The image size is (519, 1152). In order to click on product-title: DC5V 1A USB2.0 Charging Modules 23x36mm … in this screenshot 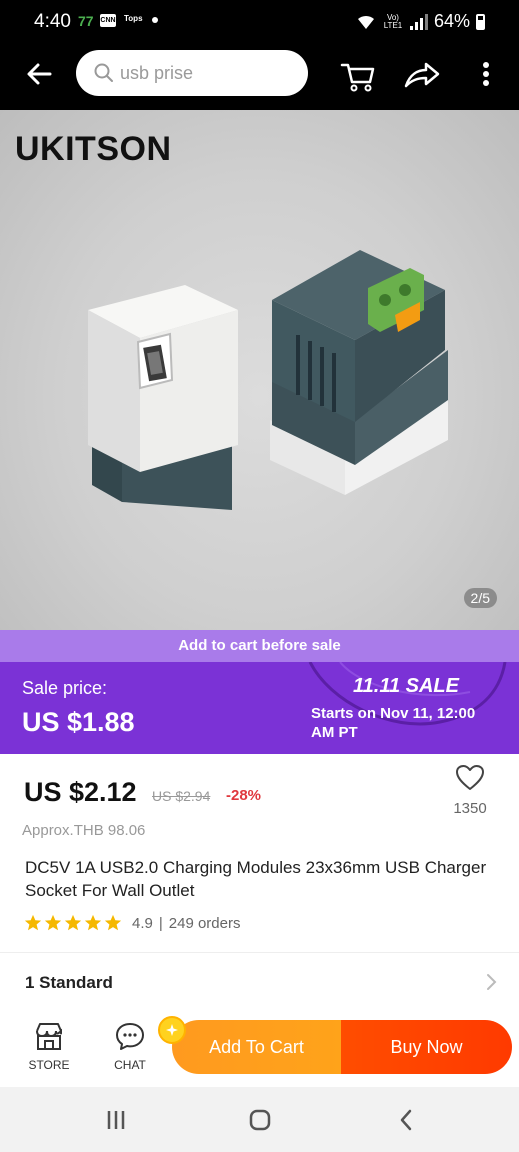, I will do `click(256, 879)`.